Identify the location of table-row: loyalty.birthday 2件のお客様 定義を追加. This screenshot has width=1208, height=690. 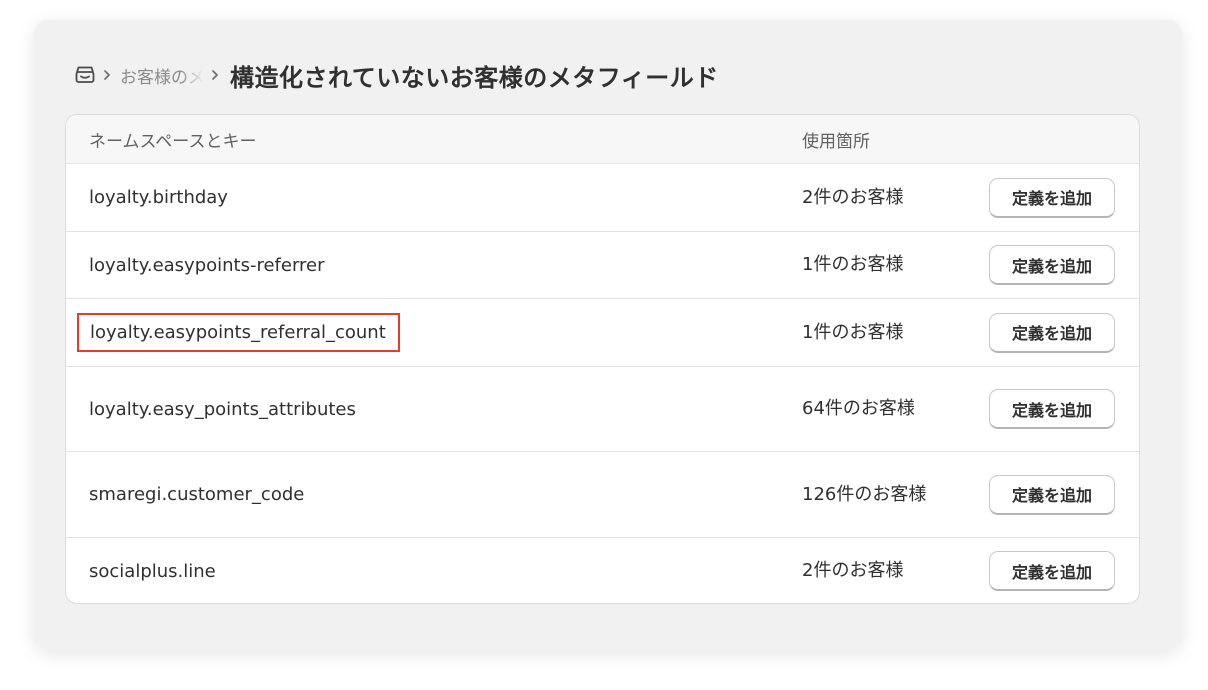
(602, 198).